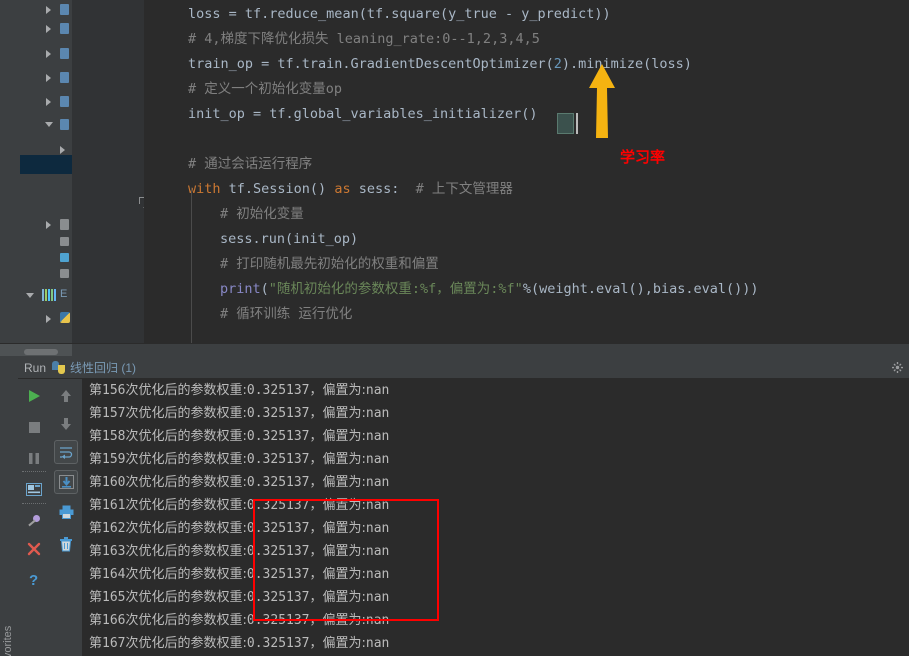  I want to click on splitter-drag-handle, so click(41, 352).